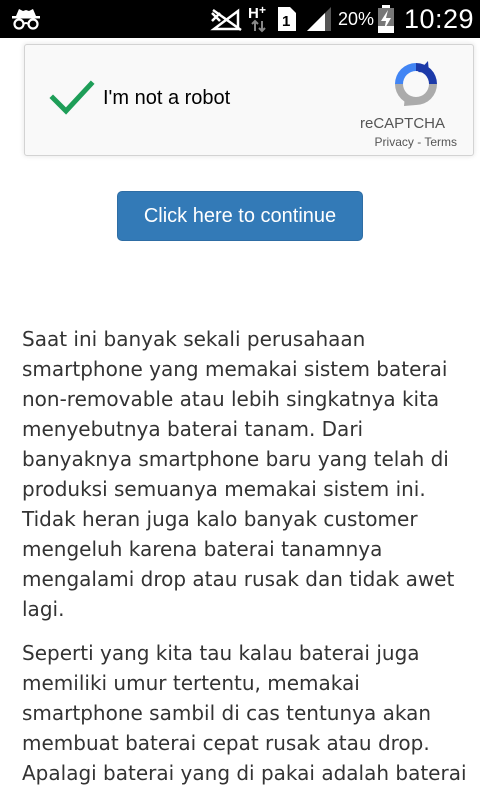 The height and width of the screenshot is (802, 480). I want to click on svg-text: H, so click(253, 13).